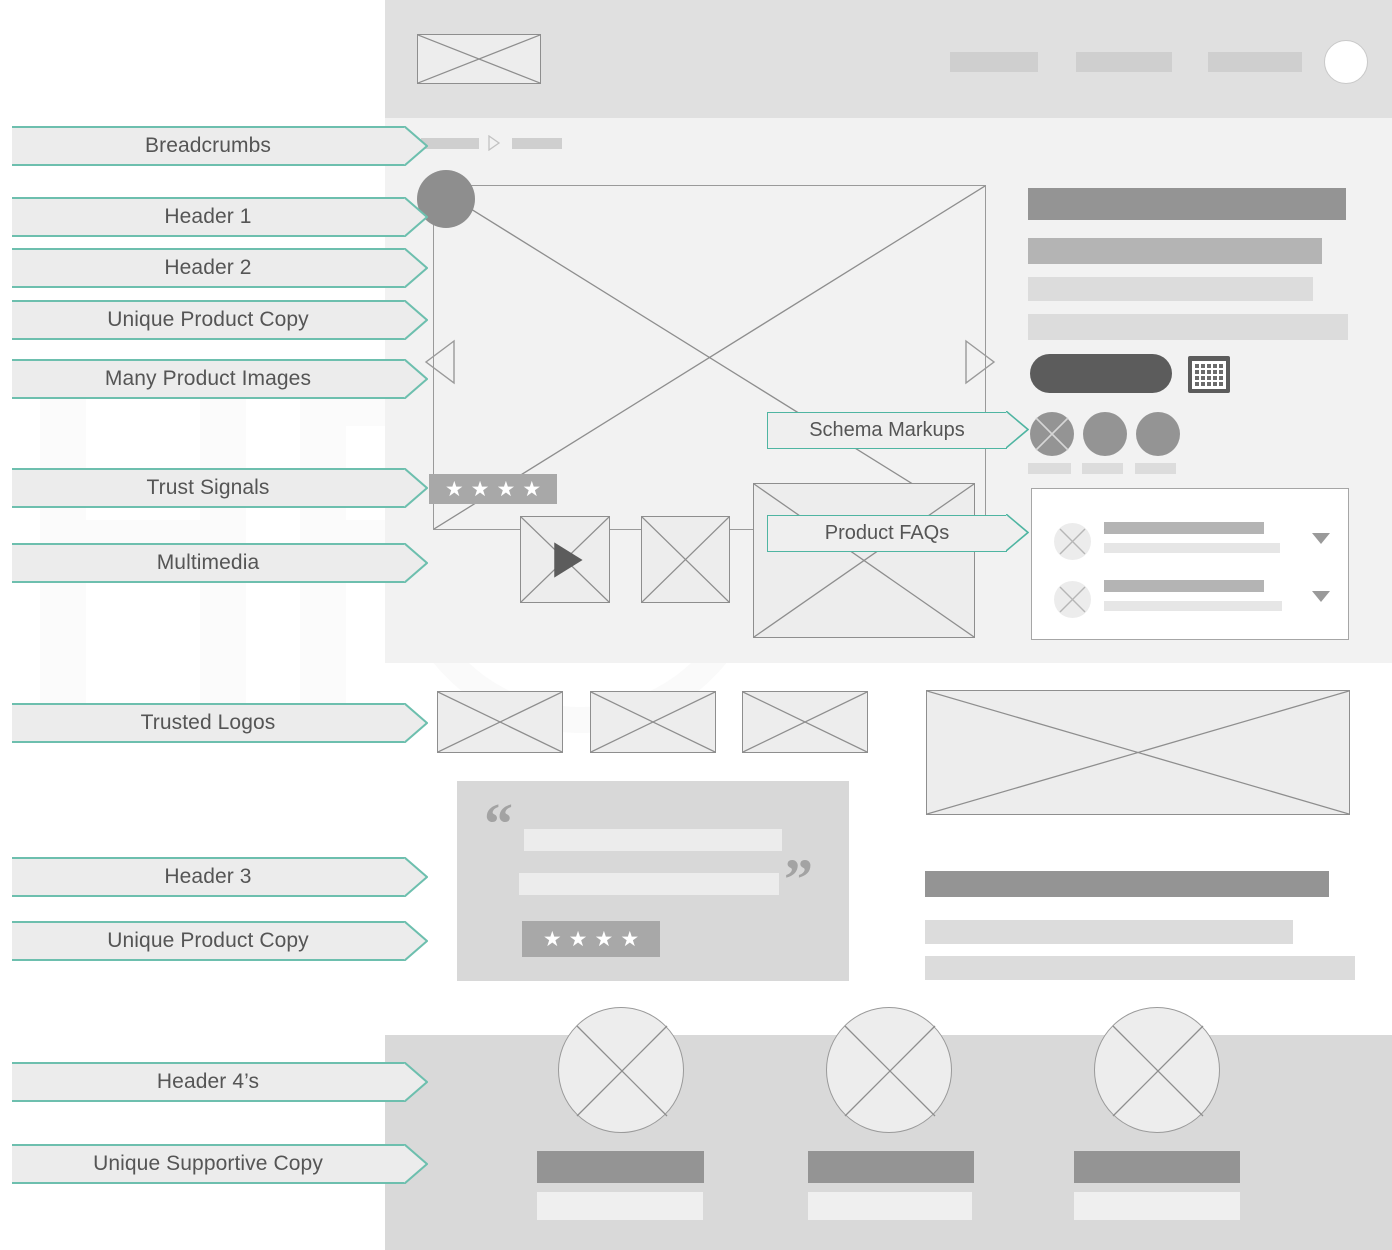  I want to click on faq-question-bar, so click(1184, 528).